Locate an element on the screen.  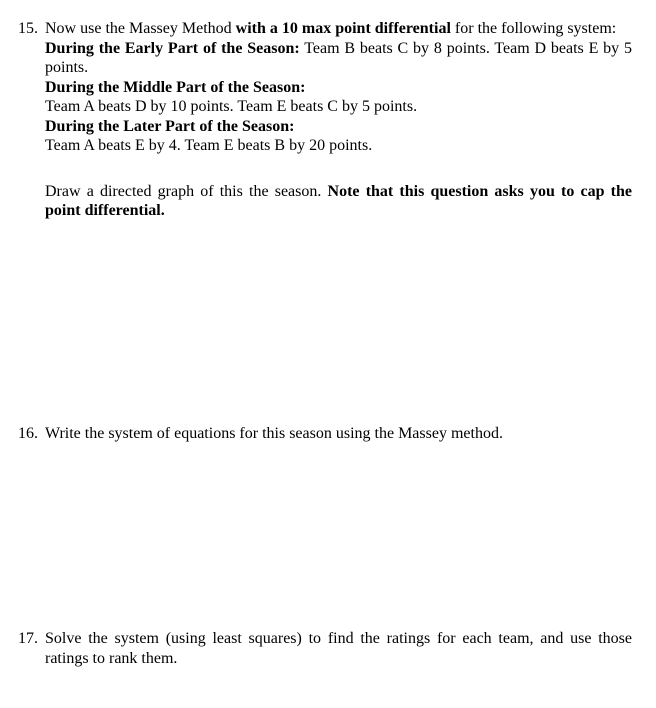
intro-text-end: for the following system: is located at coordinates (533, 28).